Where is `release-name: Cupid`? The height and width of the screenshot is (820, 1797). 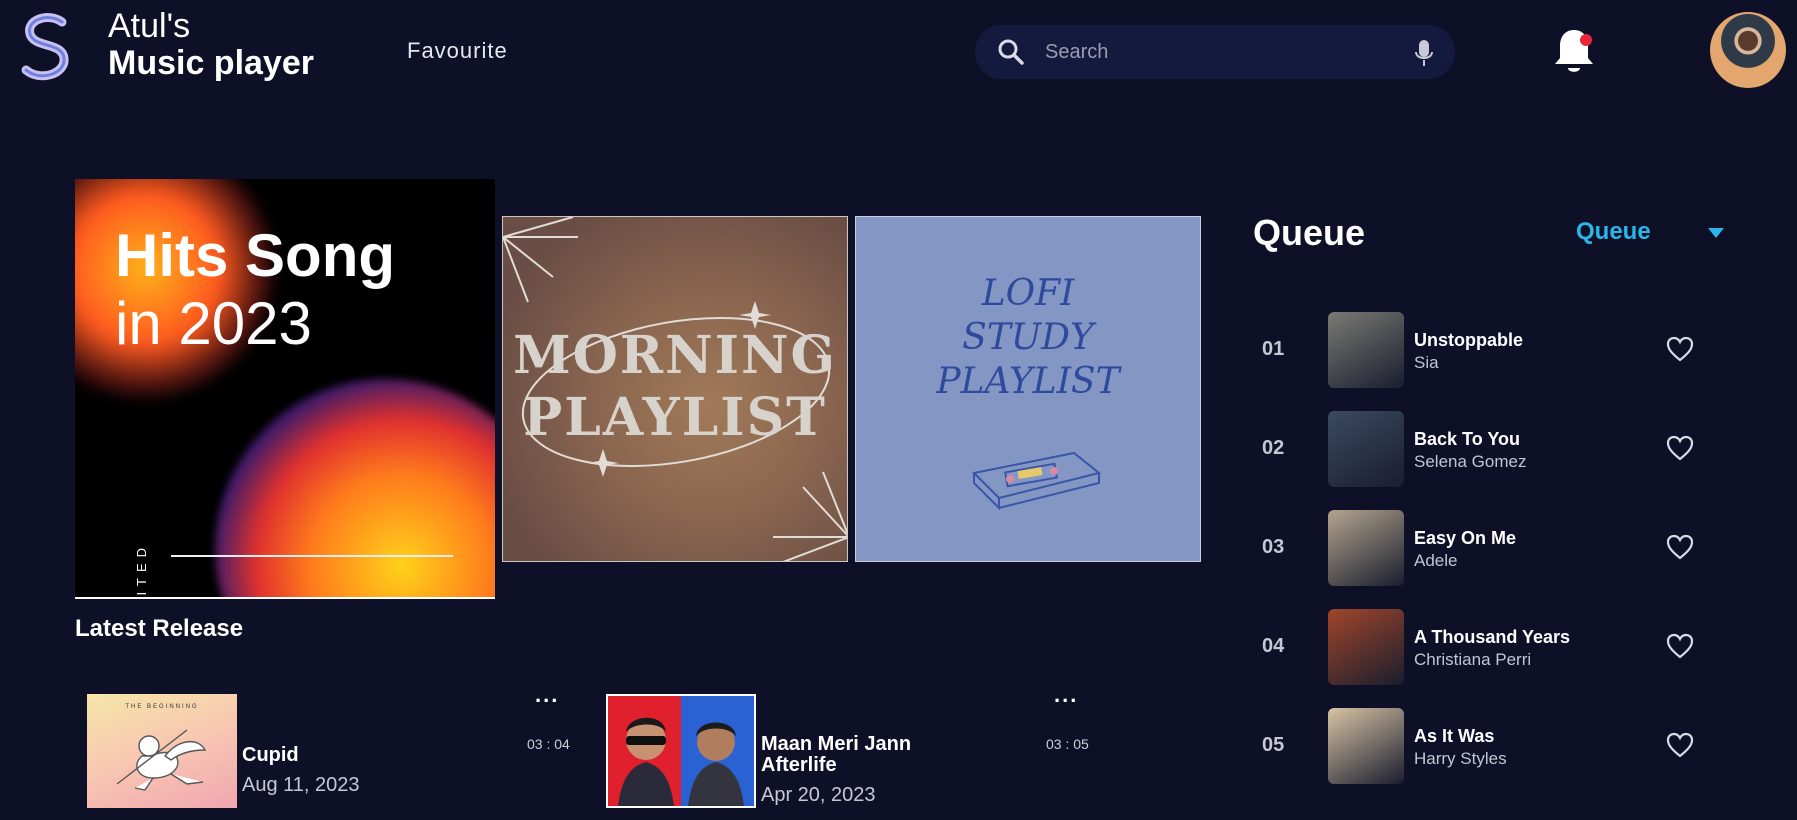 release-name: Cupid is located at coordinates (270, 755).